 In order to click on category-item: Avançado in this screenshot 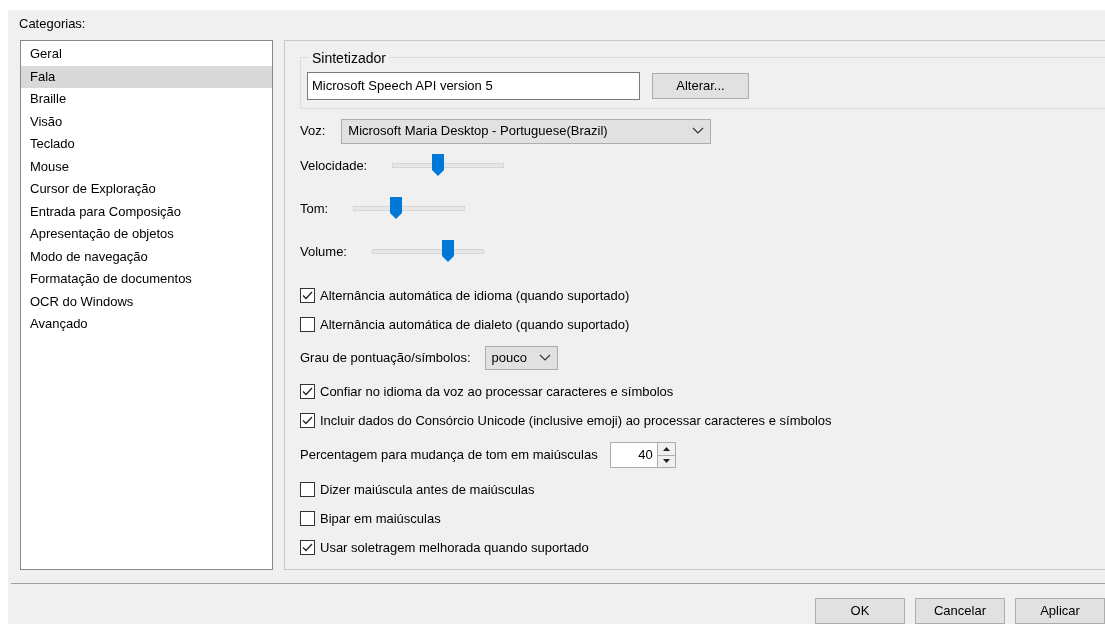, I will do `click(146, 324)`.